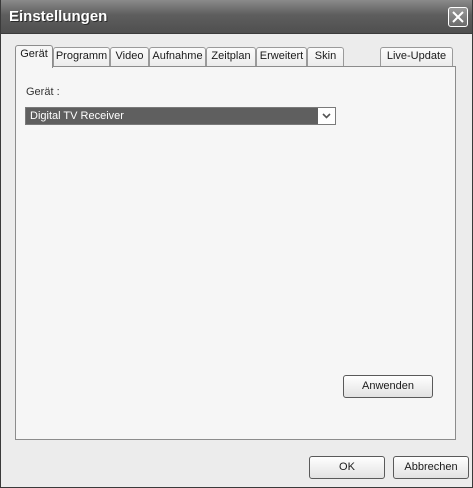 Image resolution: width=473 pixels, height=488 pixels. I want to click on device-label: Gerät :, so click(43, 92).